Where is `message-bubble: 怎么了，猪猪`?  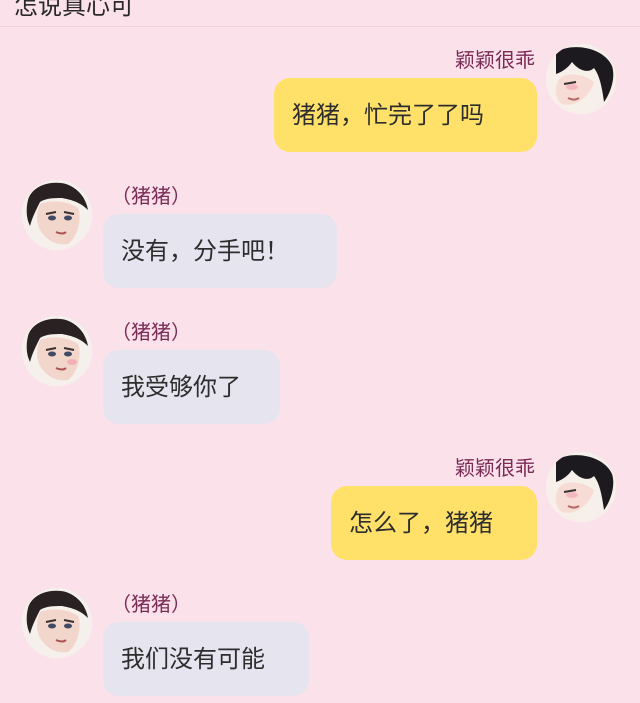
message-bubble: 怎么了，猪猪 is located at coordinates (434, 523).